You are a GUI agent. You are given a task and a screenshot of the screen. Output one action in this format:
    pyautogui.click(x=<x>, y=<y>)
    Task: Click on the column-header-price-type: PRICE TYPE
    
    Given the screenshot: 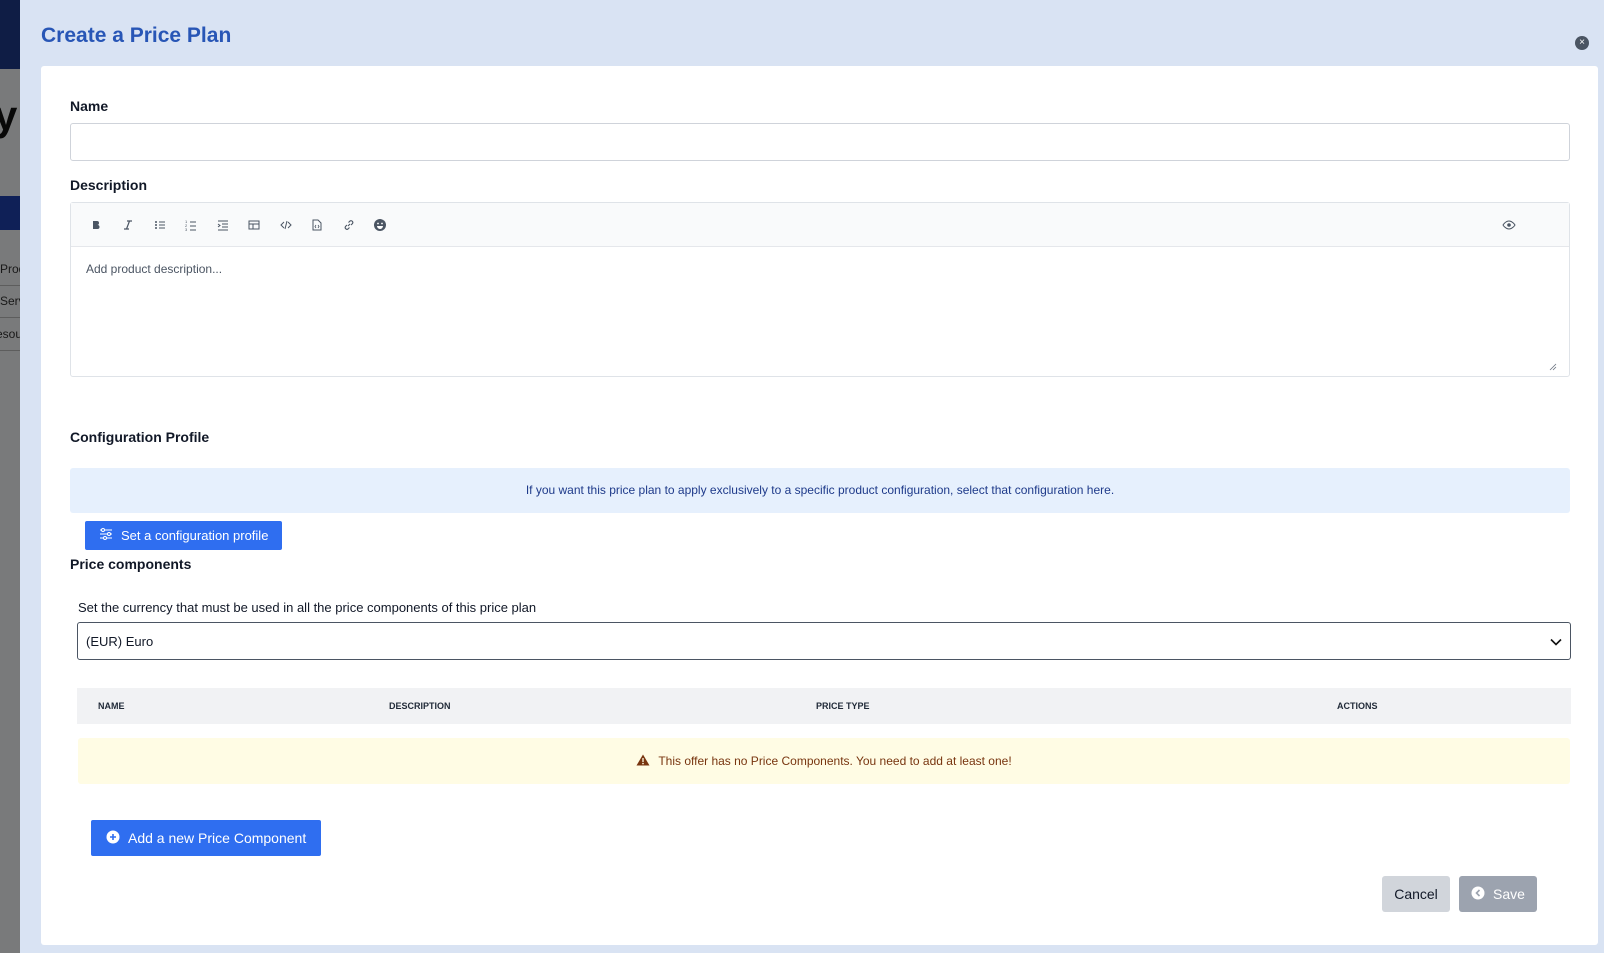 What is the action you would take?
    pyautogui.click(x=843, y=706)
    